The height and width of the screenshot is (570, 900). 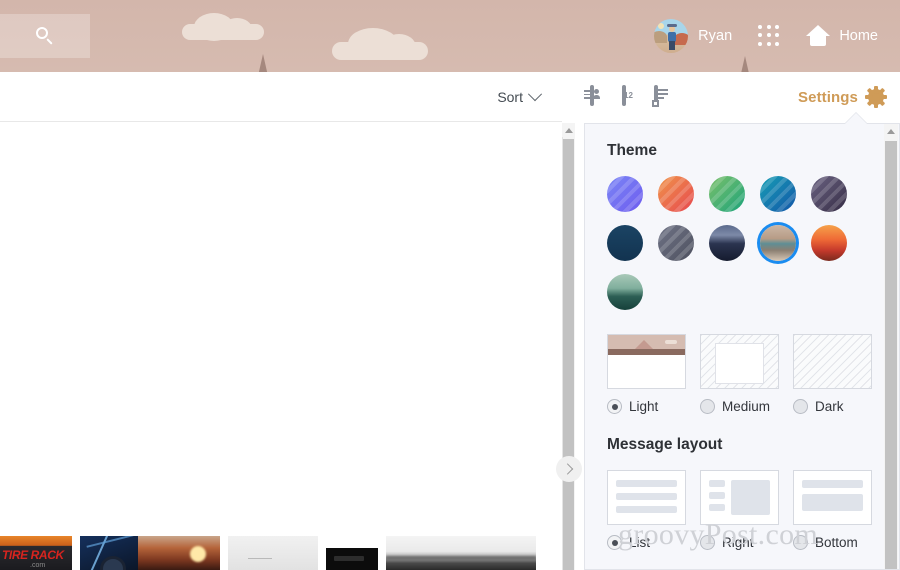 I want to click on grid-apps-icon, so click(x=769, y=36).